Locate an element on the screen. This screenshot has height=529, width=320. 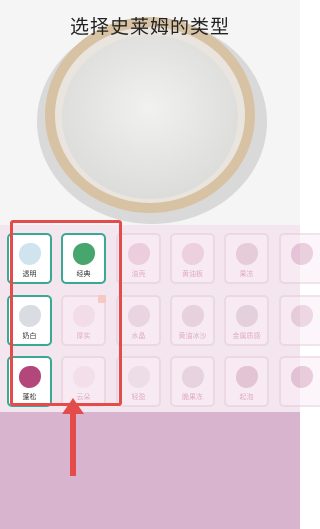
slime-type-option: 起泡 is located at coordinates (246, 381).